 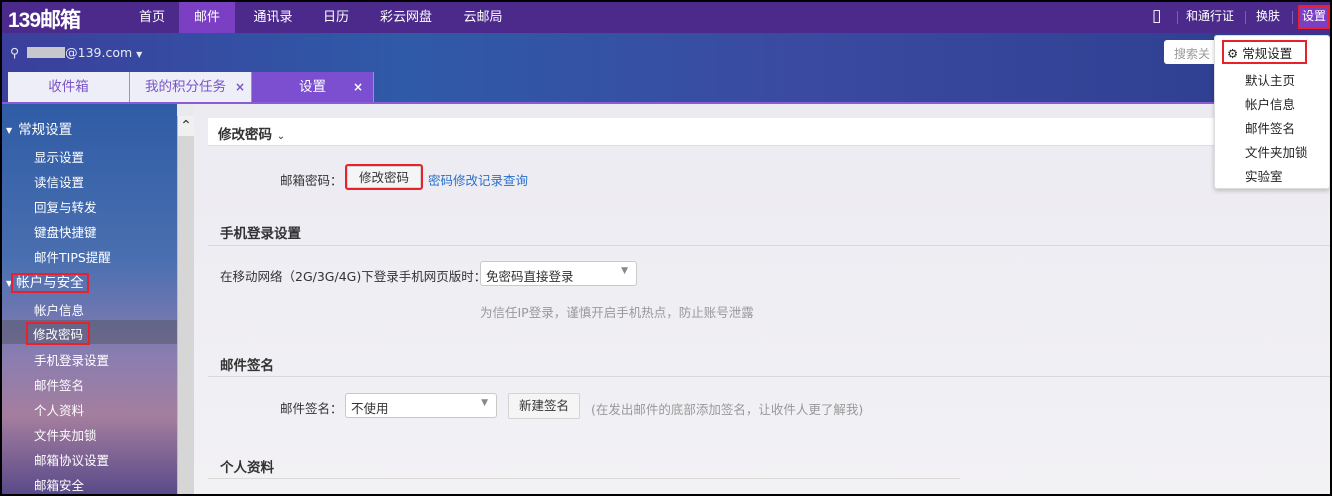 What do you see at coordinates (247, 468) in the screenshot?
I see `section-title: 个人资料` at bounding box center [247, 468].